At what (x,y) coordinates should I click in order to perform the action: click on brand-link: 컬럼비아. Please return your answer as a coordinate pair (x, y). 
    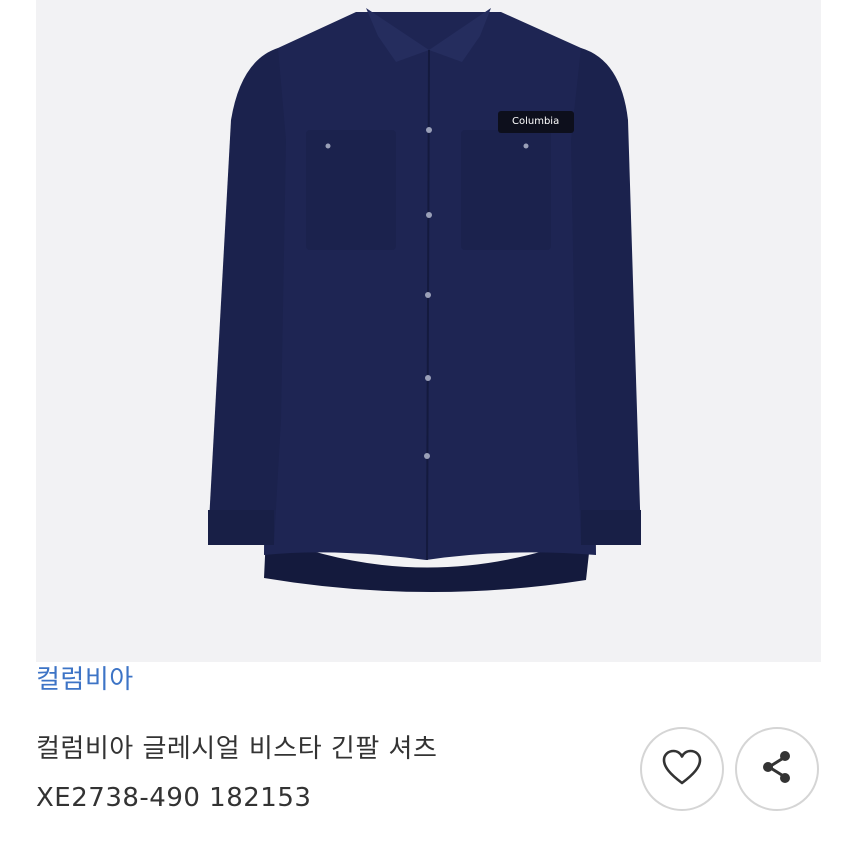
    Looking at the image, I should click on (85, 680).